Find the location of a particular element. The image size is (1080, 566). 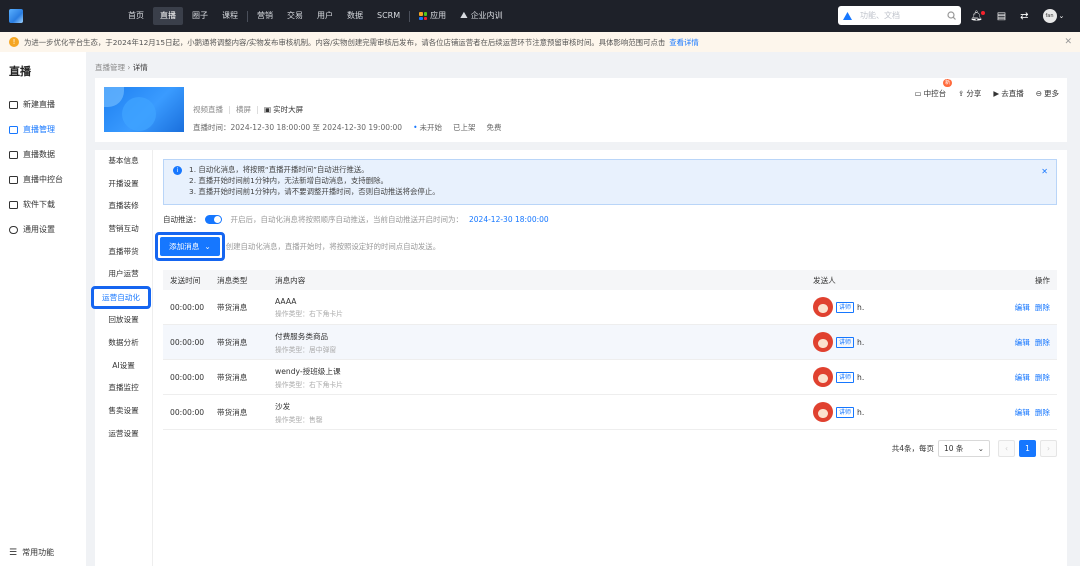

info-line: 2. 直播开始时间前1分钟内，无法新增自动消息，支持删除。 is located at coordinates (288, 180).